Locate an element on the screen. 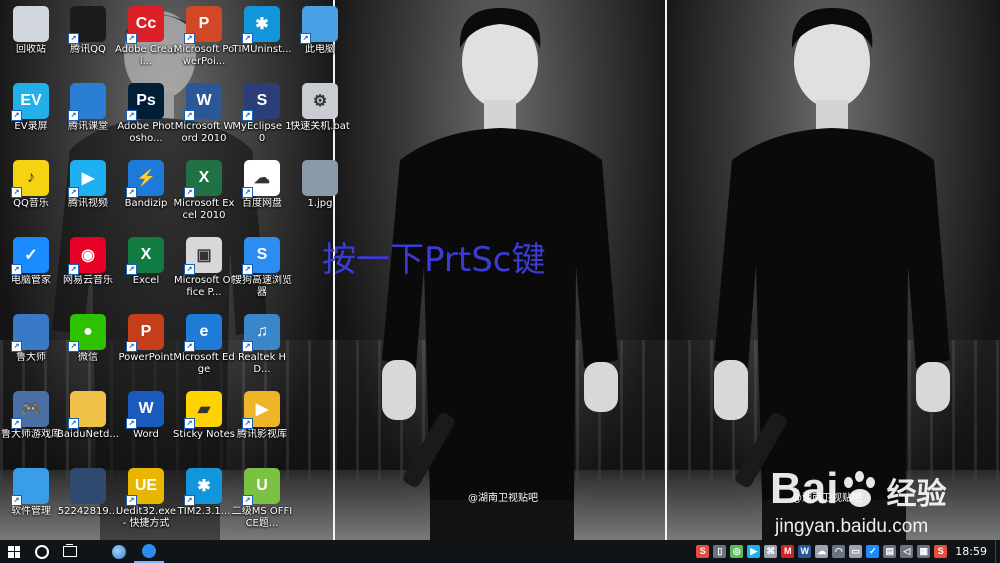 The image size is (1000, 563). 360-icon: ◎ is located at coordinates (737, 551).